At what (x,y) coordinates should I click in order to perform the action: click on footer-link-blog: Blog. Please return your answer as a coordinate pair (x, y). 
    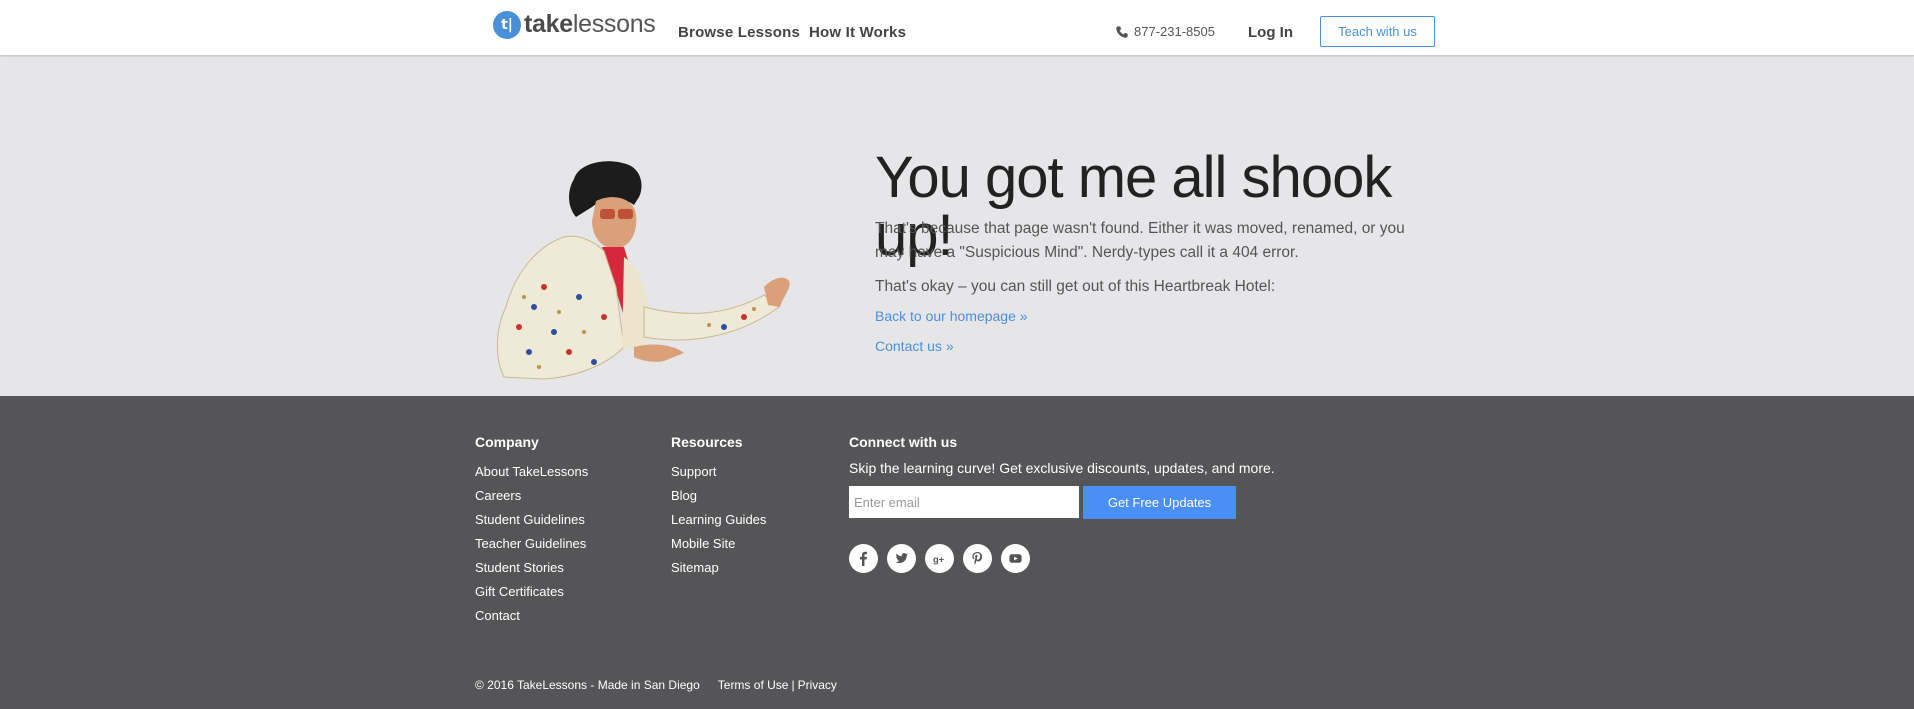
    Looking at the image, I should click on (718, 496).